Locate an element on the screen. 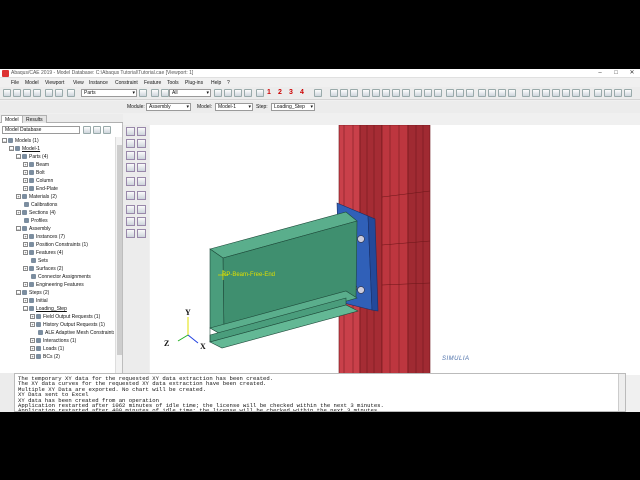 The height and width of the screenshot is (480, 640). display-group-icon is located at coordinates (71, 93).